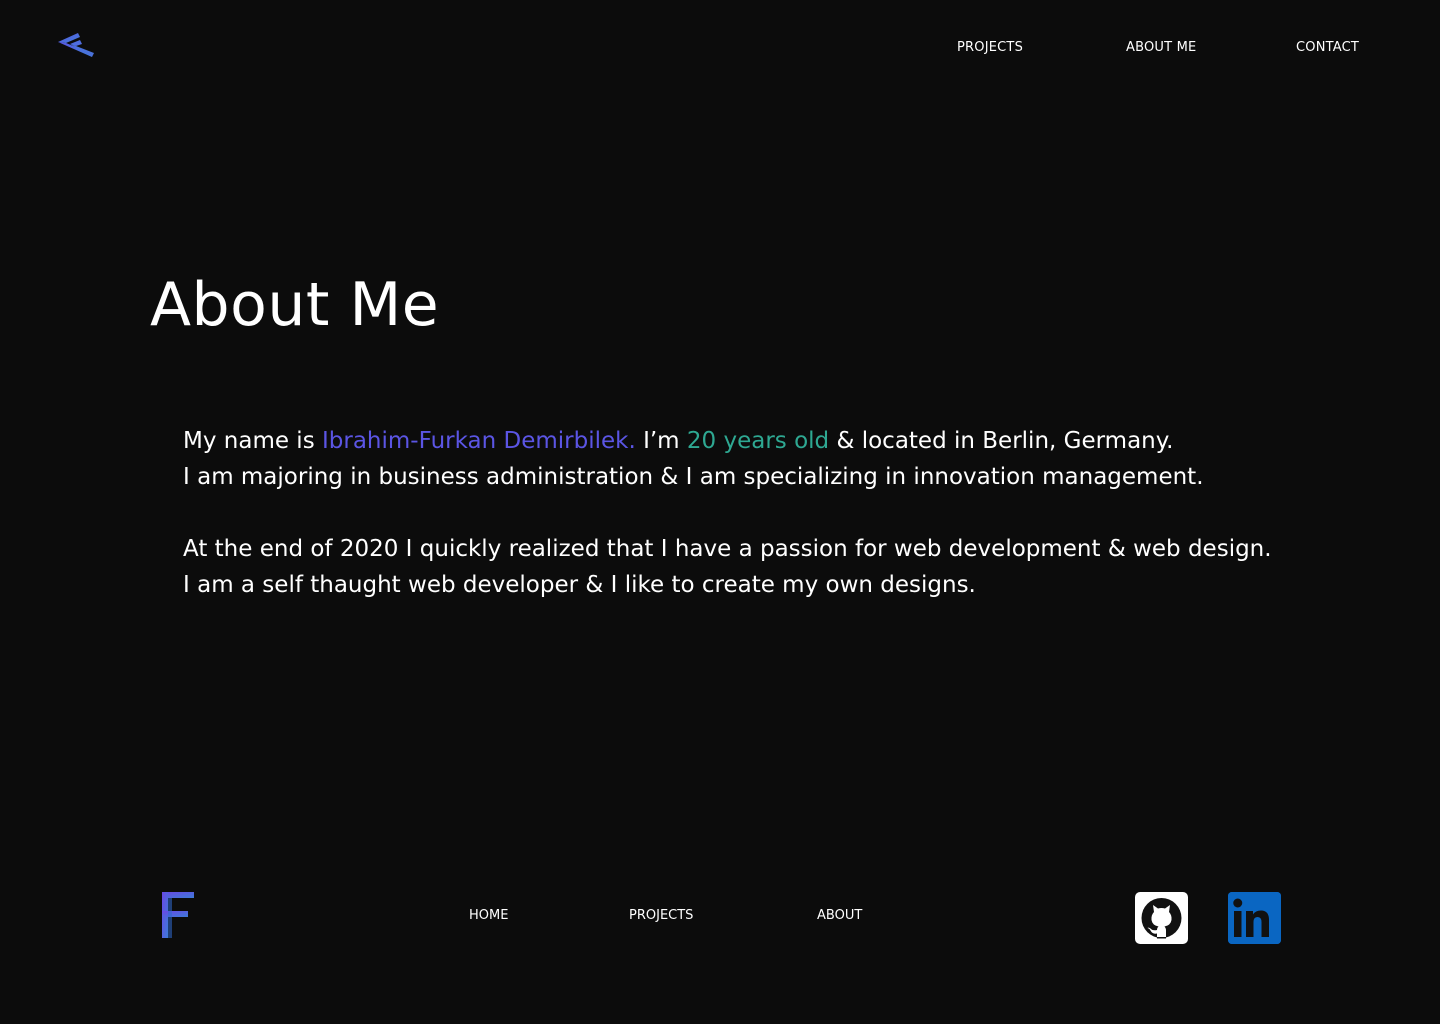  I want to click on nav-link-contact: CONTACT, so click(1327, 47).